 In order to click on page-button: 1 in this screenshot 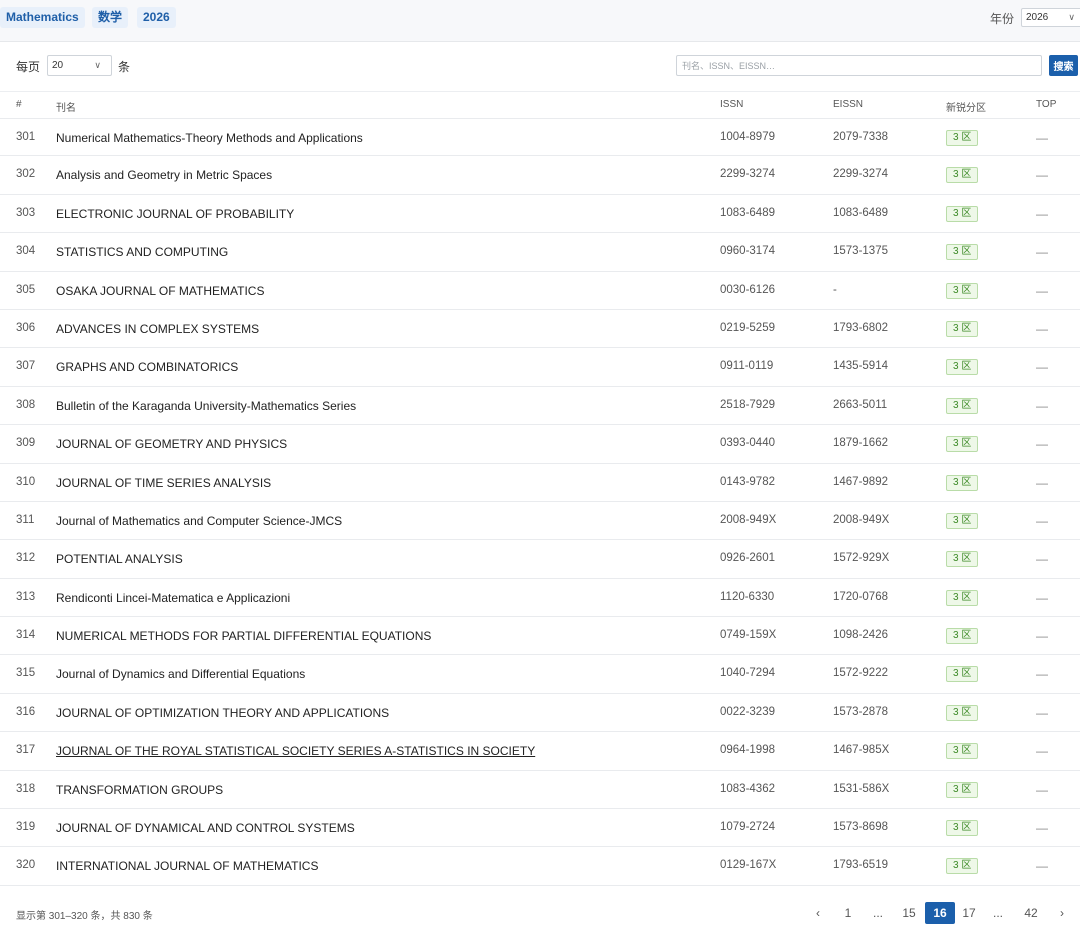, I will do `click(848, 913)`.